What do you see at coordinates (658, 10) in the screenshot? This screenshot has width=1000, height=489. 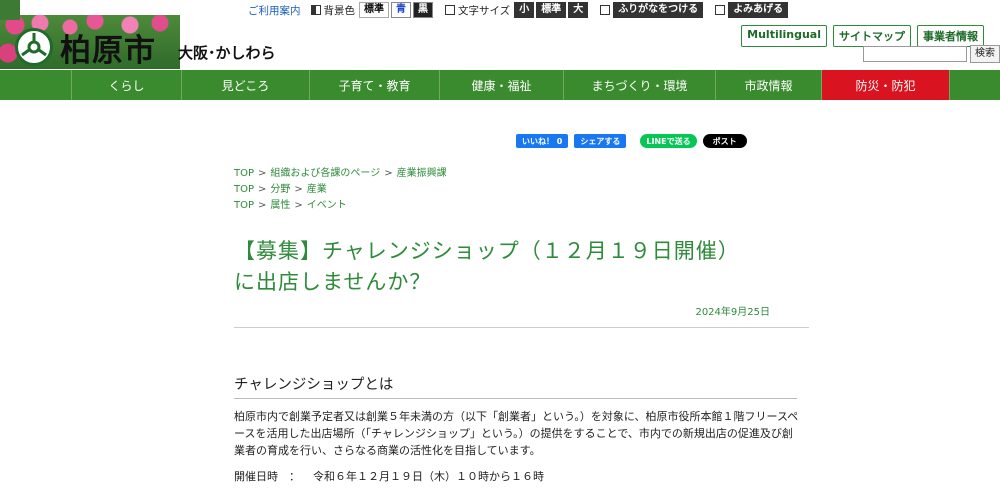 I see `furigana-button: ふりがなをつける` at bounding box center [658, 10].